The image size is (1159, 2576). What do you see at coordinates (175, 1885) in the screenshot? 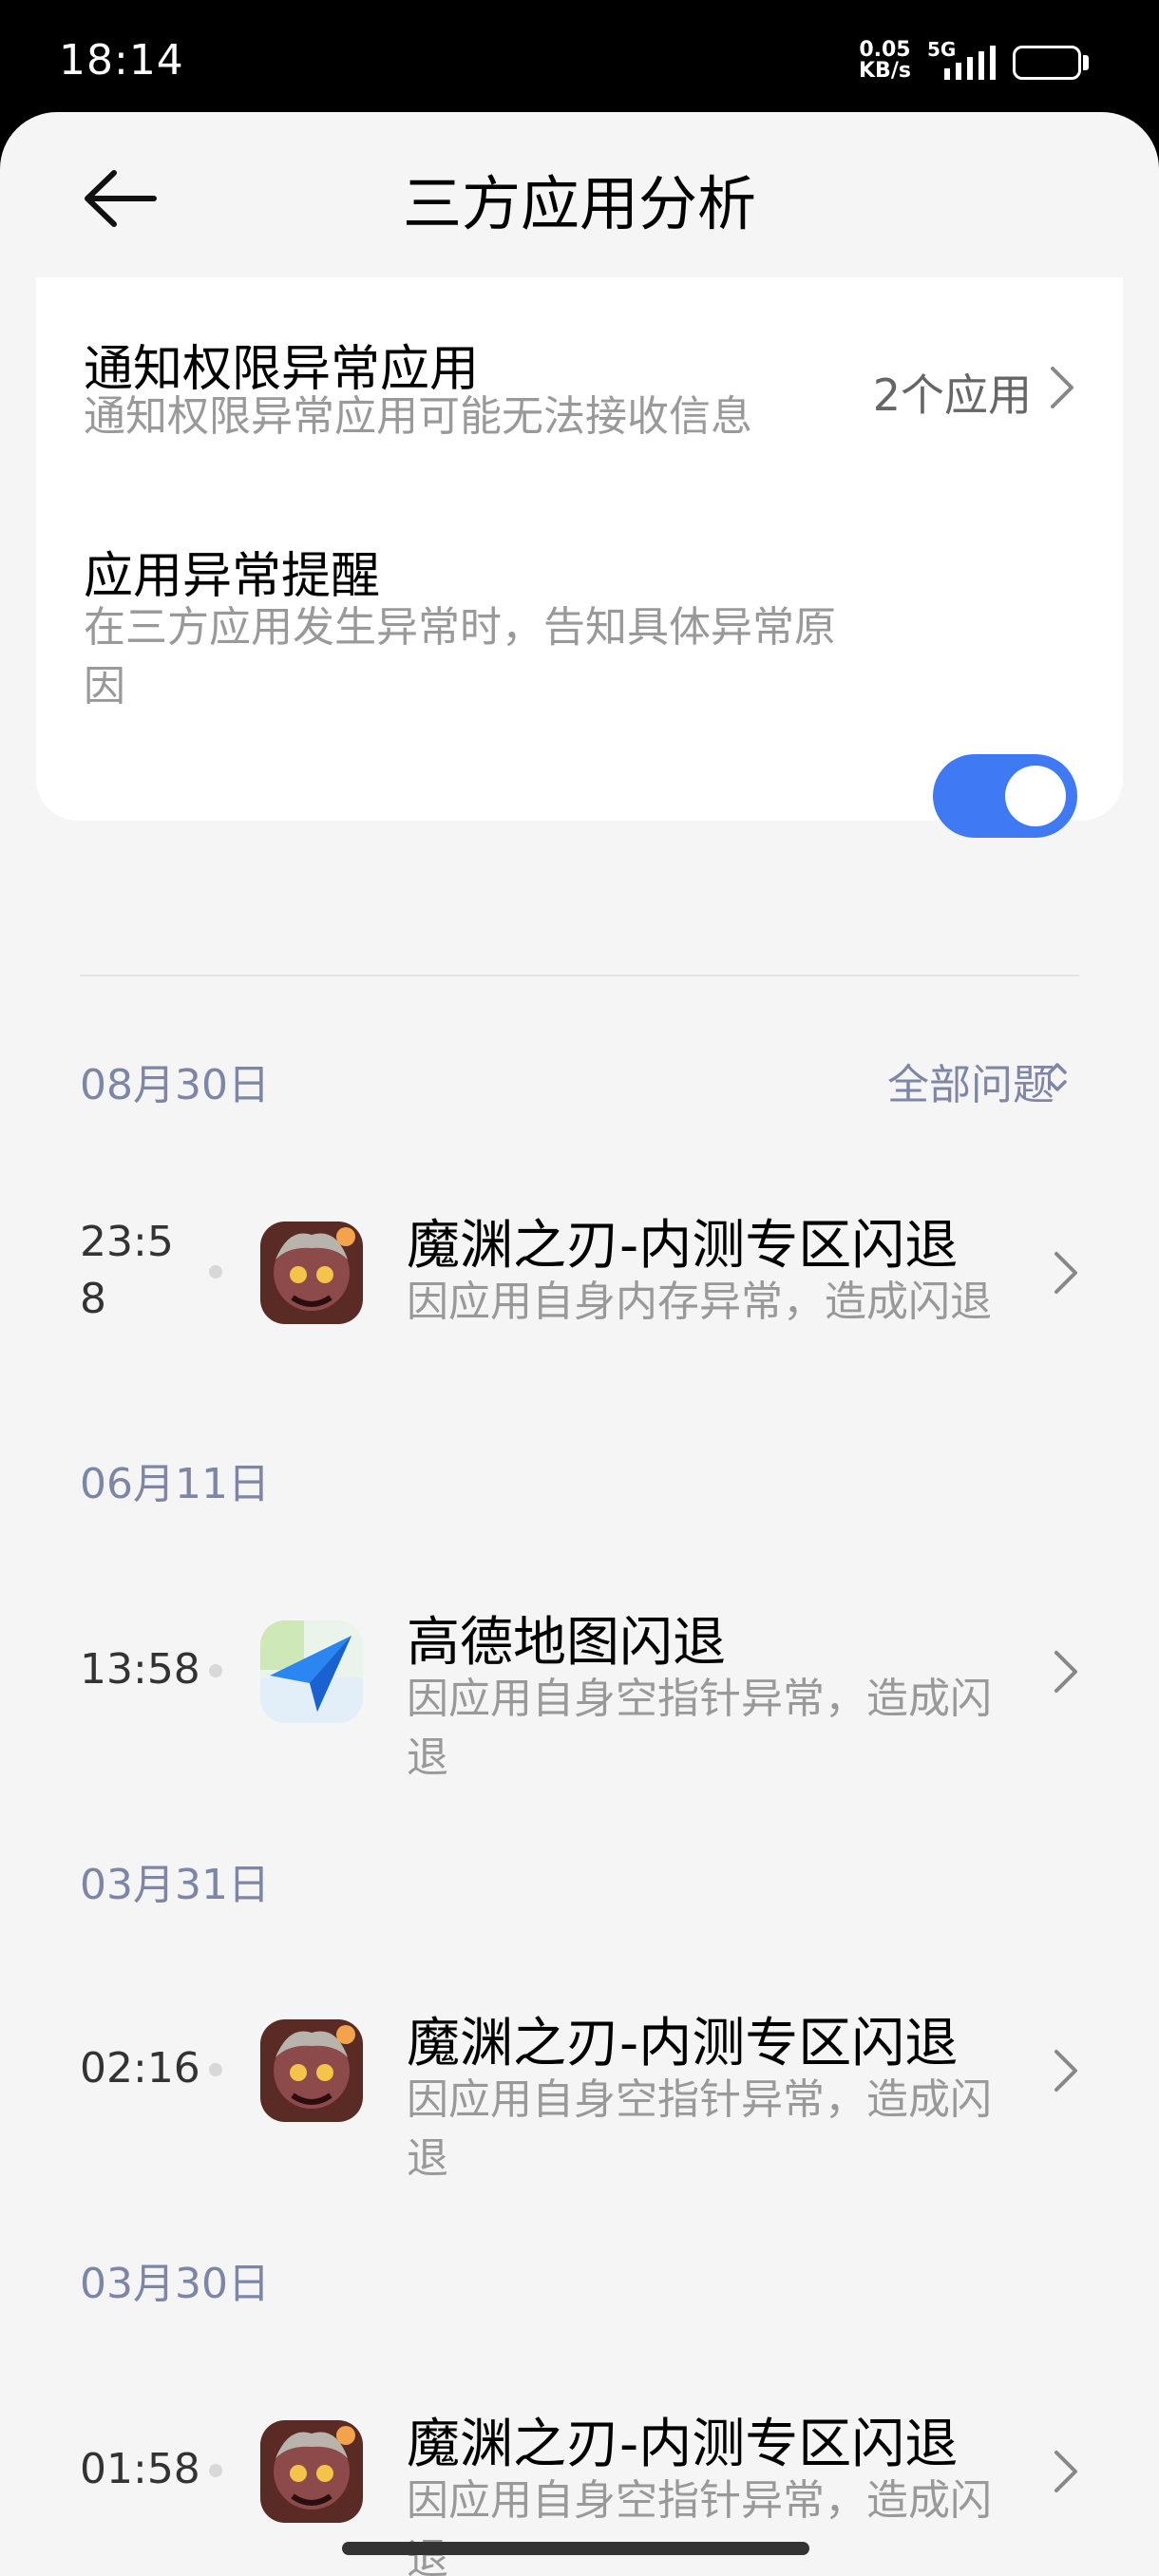
I see `date-label: 03月31日` at bounding box center [175, 1885].